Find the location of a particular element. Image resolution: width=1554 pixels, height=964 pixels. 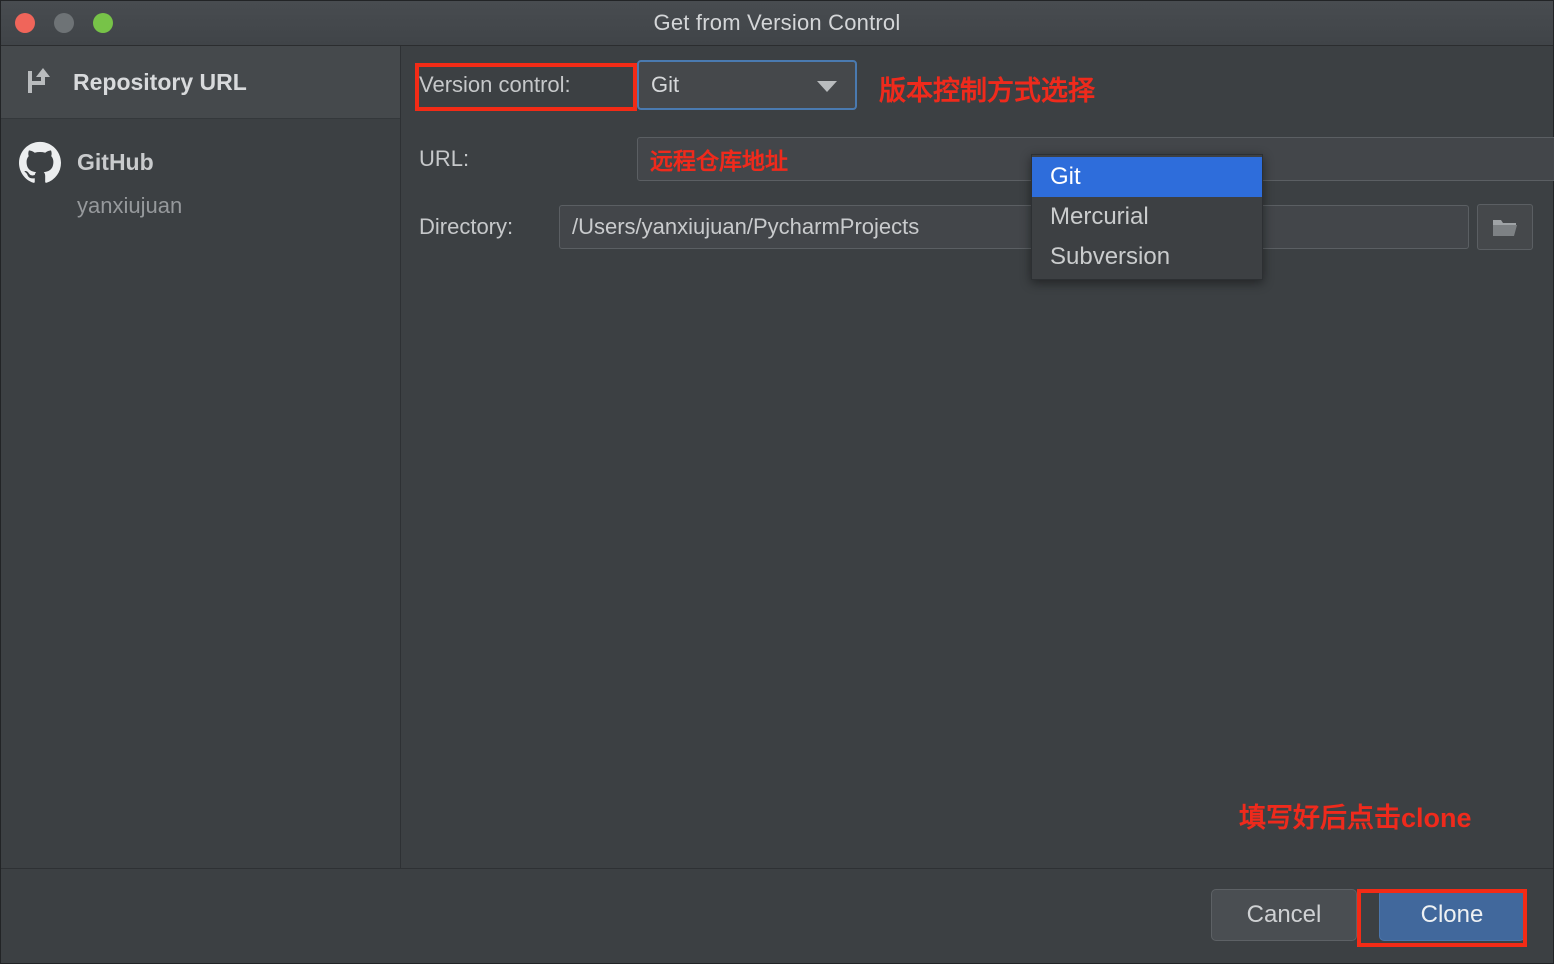

browse-directory-button is located at coordinates (1505, 227).